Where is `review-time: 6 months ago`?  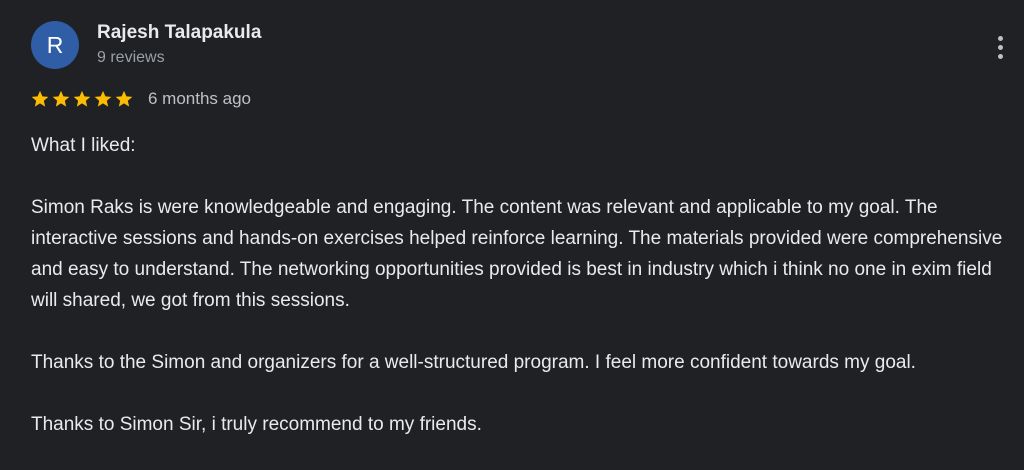
review-time: 6 months ago is located at coordinates (200, 98).